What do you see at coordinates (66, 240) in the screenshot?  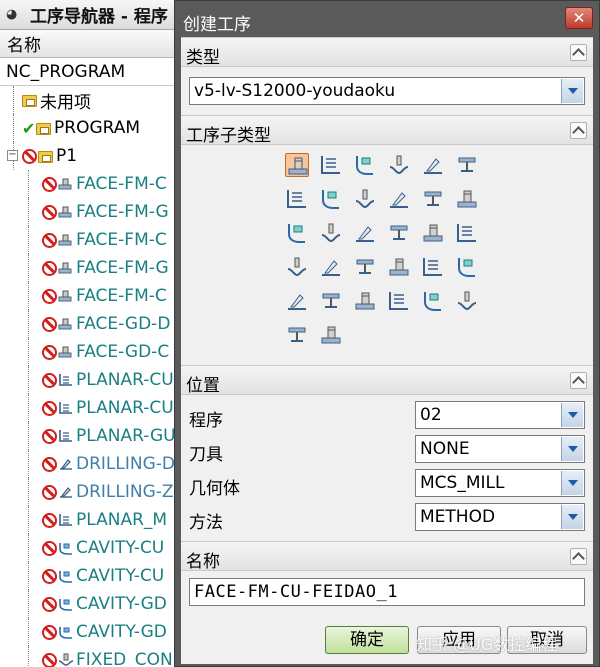 I see `face-operation-icon` at bounding box center [66, 240].